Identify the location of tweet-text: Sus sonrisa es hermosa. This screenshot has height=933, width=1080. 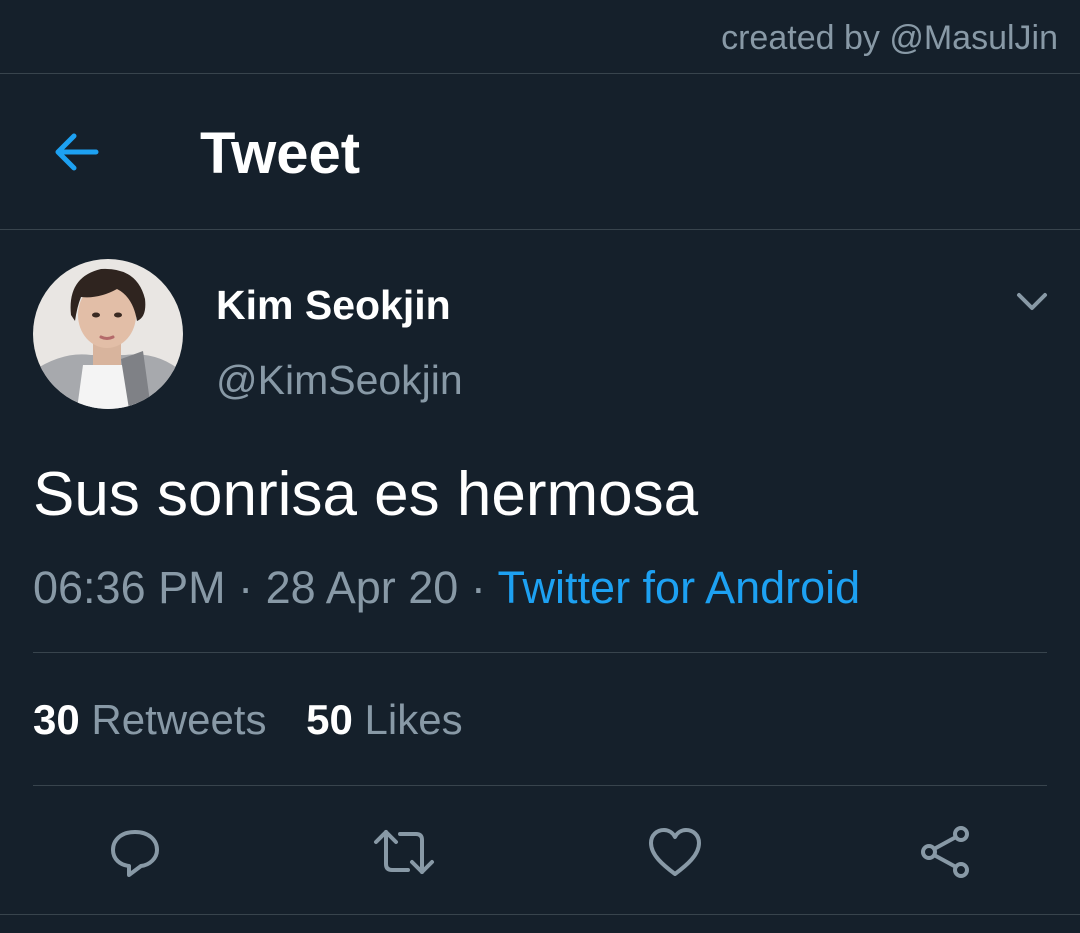
(366, 494).